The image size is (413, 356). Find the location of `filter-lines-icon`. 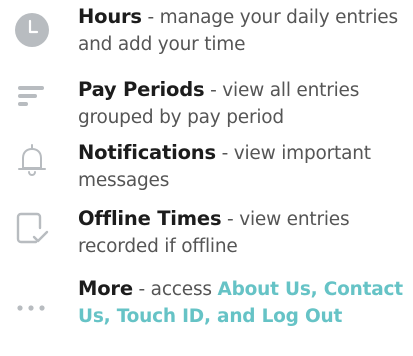

filter-lines-icon is located at coordinates (32, 100).